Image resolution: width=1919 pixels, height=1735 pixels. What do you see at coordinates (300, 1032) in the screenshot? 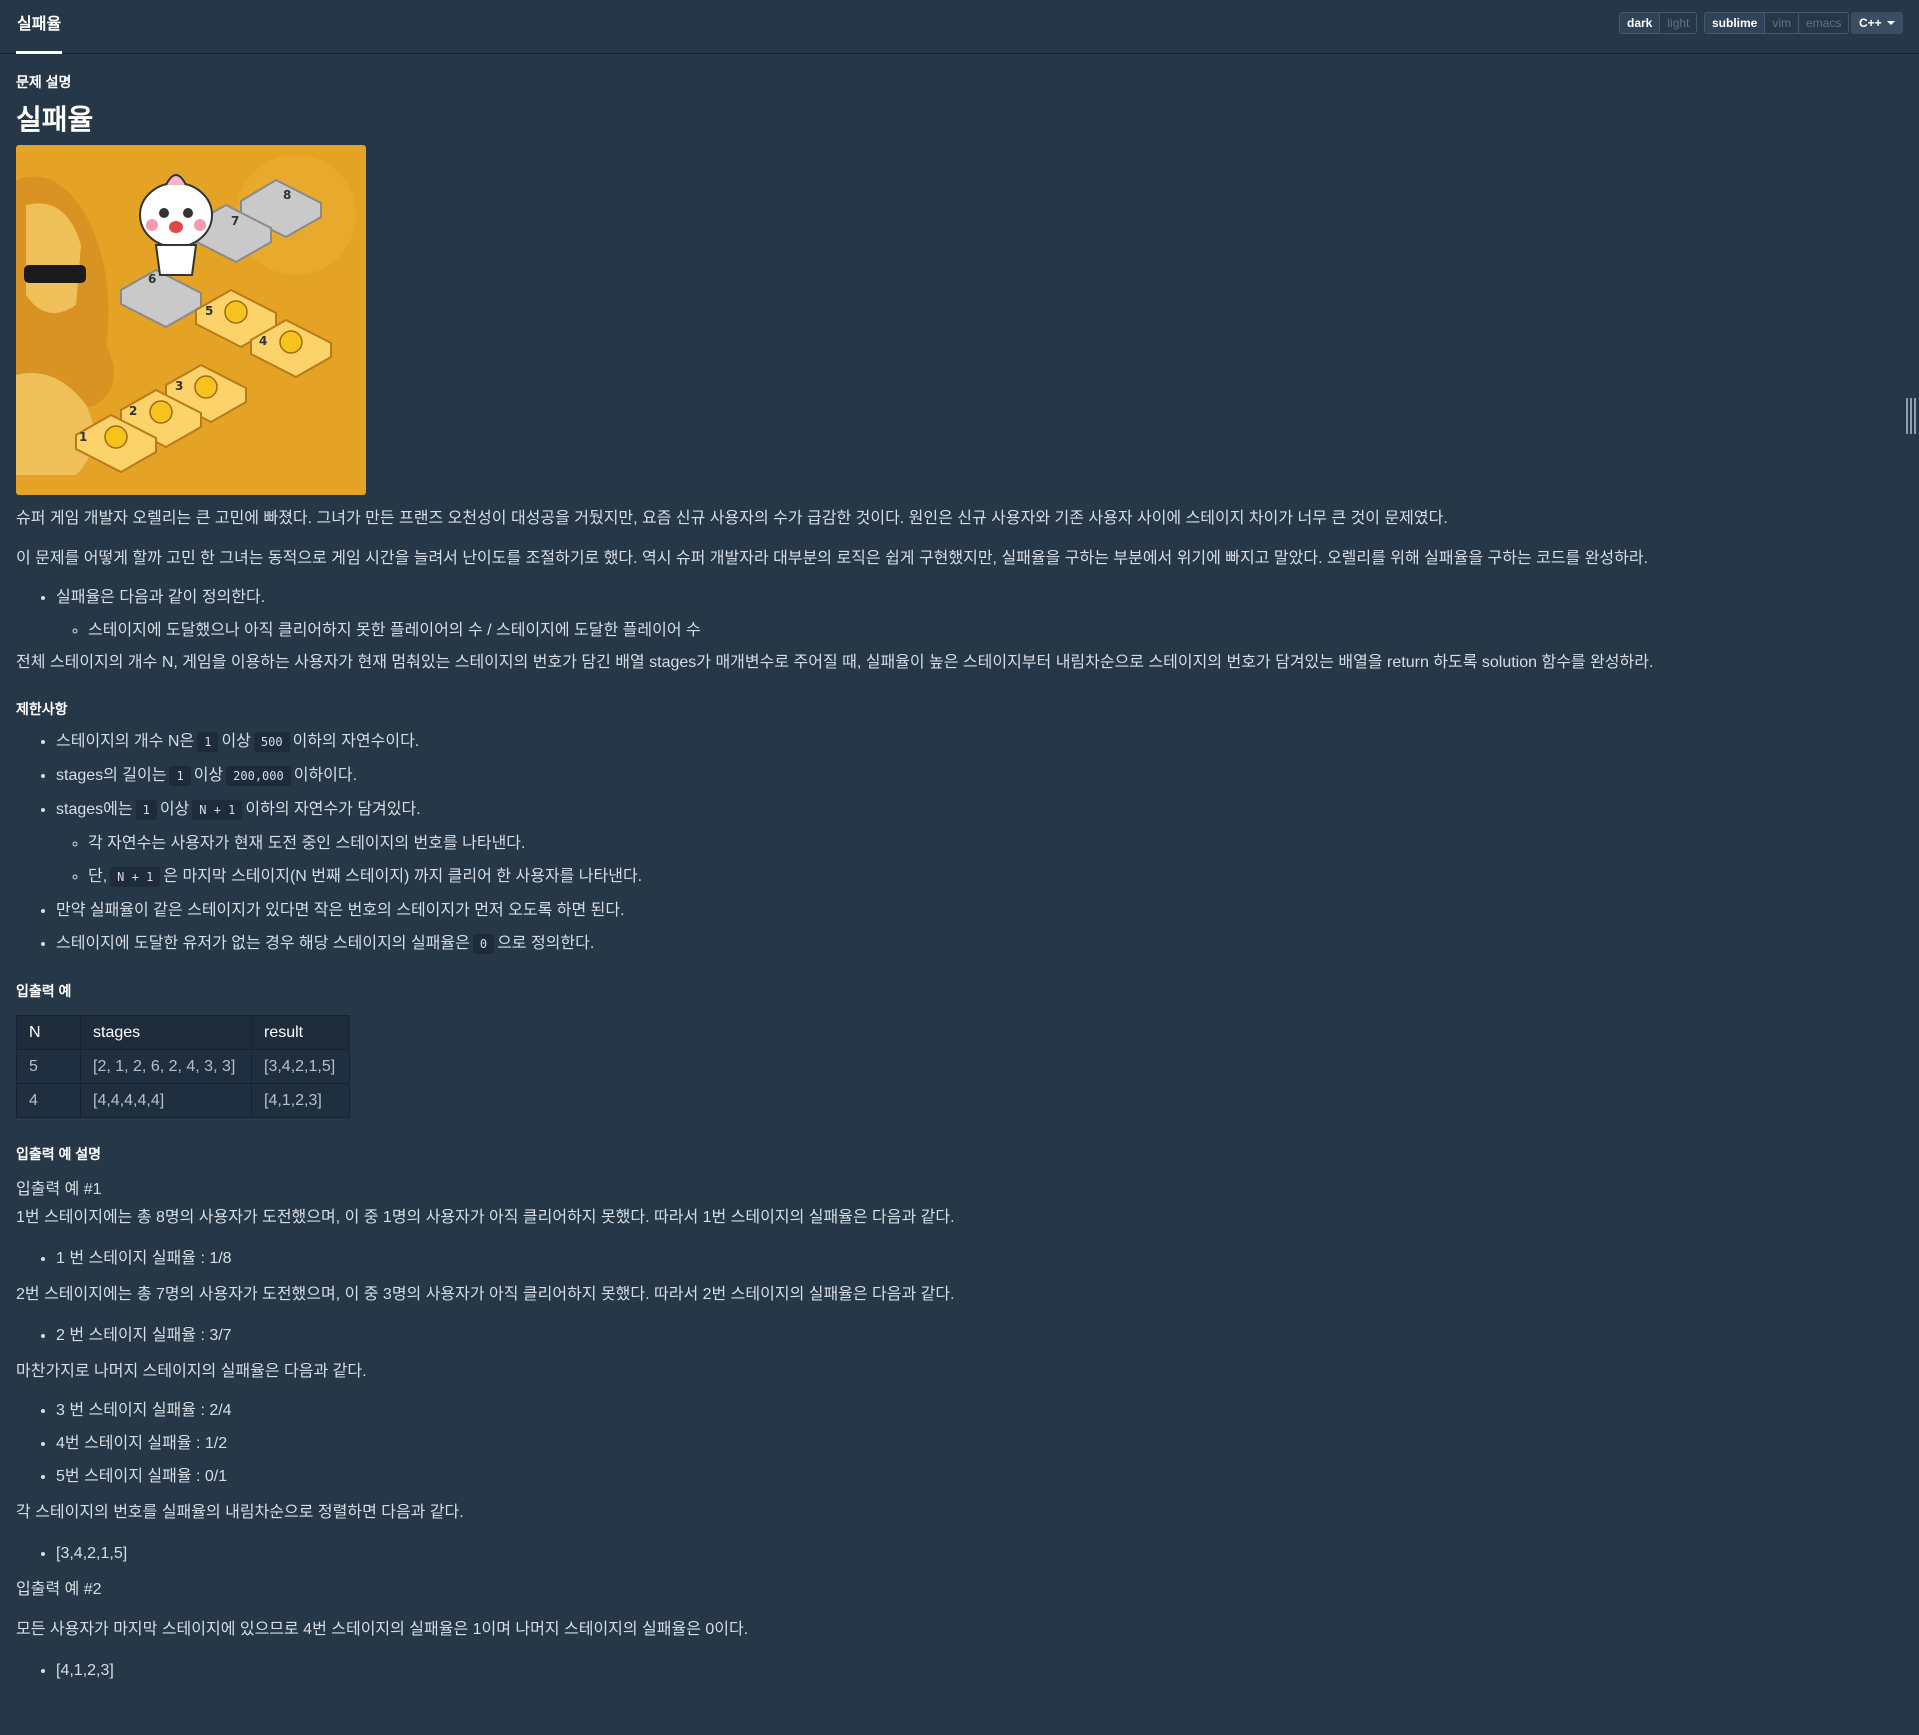
I see `table-header-cell: result` at bounding box center [300, 1032].